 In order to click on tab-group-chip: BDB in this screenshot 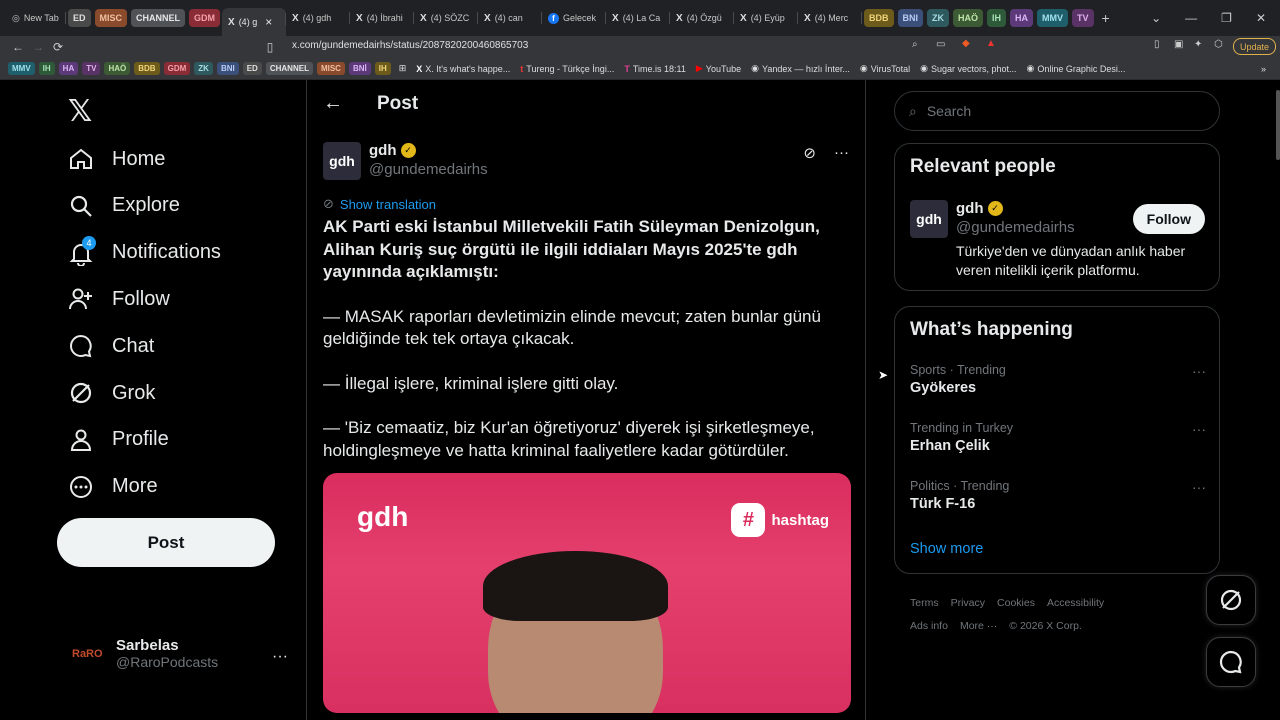, I will do `click(879, 18)`.